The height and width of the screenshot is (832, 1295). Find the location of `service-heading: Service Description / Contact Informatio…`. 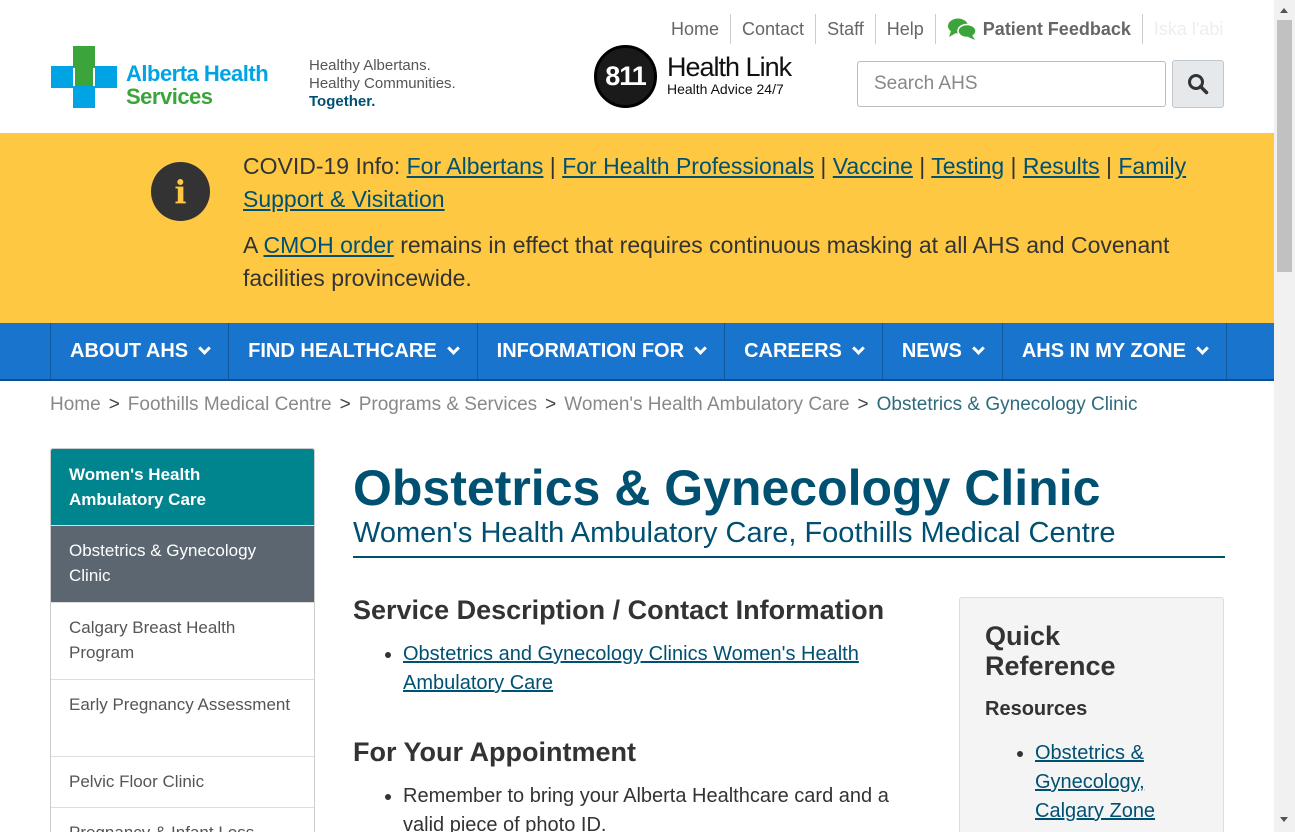

service-heading: Service Description / Contact Informatio… is located at coordinates (619, 610).